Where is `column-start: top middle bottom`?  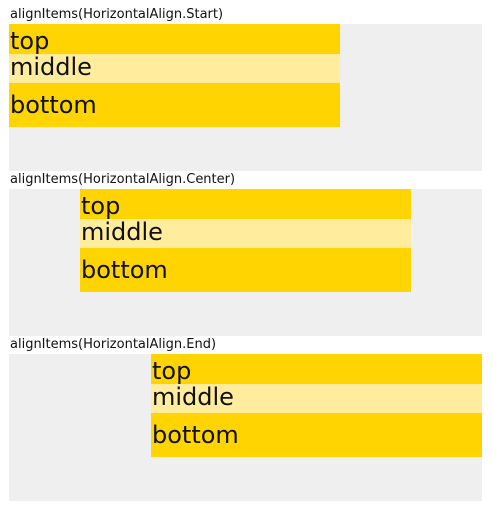 column-start: top middle bottom is located at coordinates (174, 75).